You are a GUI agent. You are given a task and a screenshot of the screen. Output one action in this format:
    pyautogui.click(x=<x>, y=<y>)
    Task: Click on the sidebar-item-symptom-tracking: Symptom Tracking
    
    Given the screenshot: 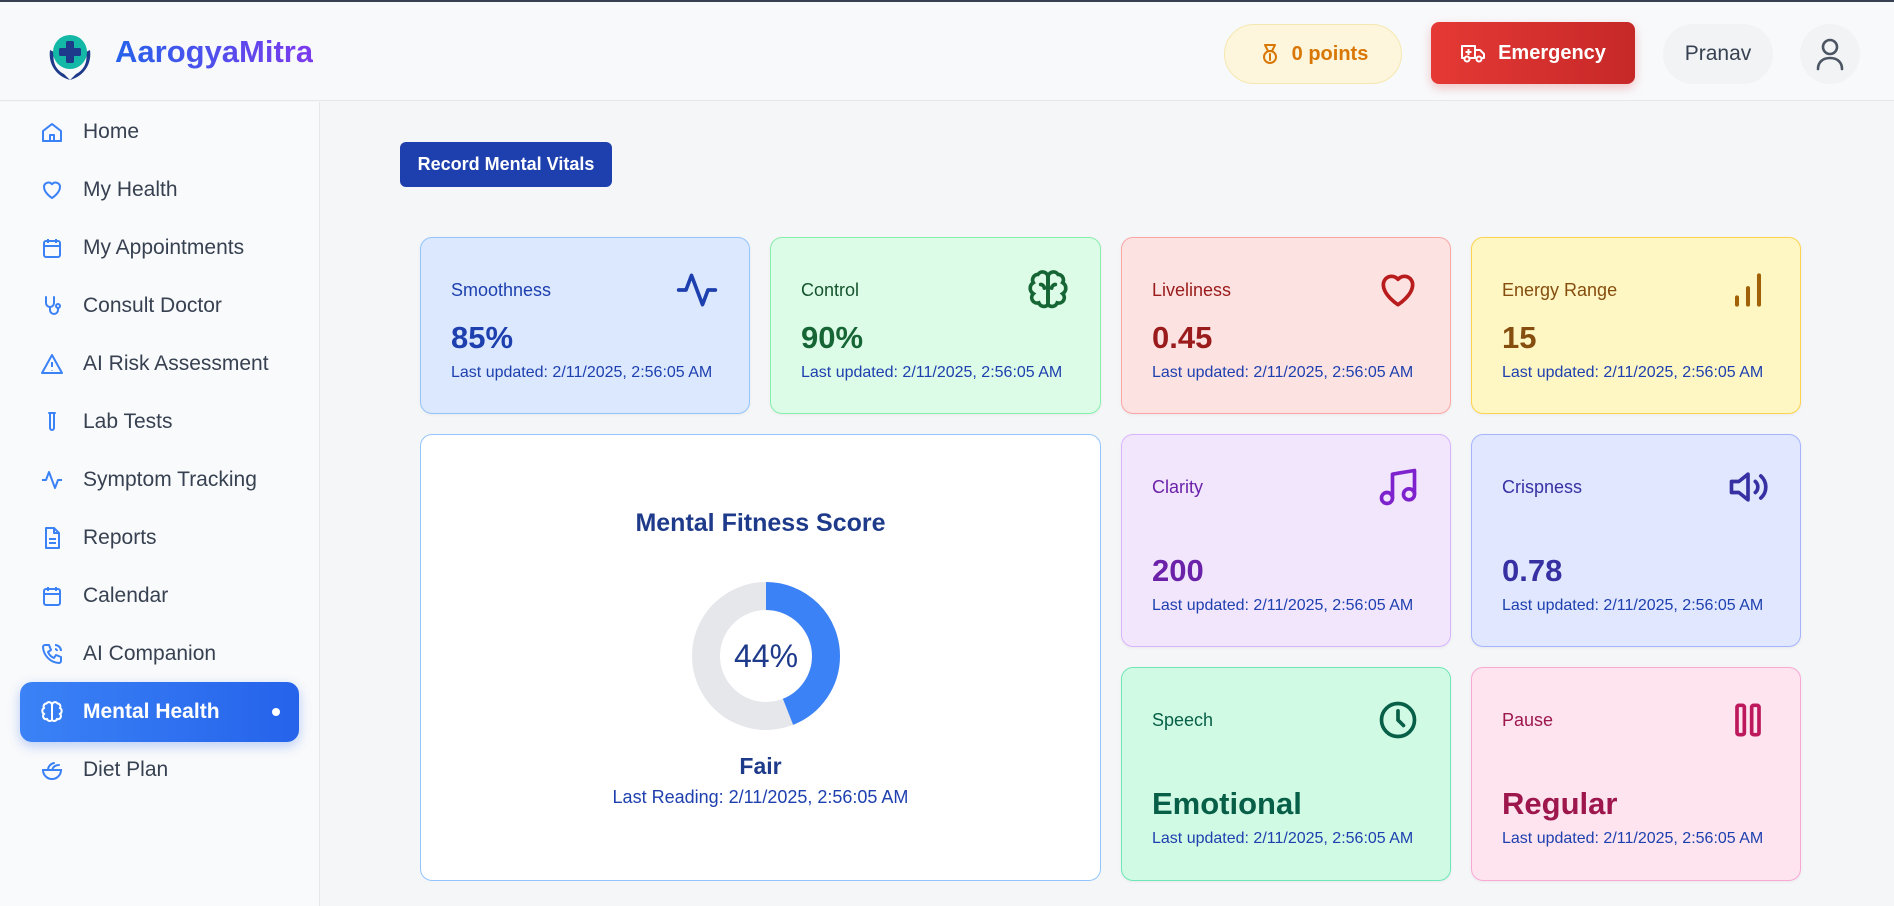 What is the action you would take?
    pyautogui.click(x=159, y=480)
    